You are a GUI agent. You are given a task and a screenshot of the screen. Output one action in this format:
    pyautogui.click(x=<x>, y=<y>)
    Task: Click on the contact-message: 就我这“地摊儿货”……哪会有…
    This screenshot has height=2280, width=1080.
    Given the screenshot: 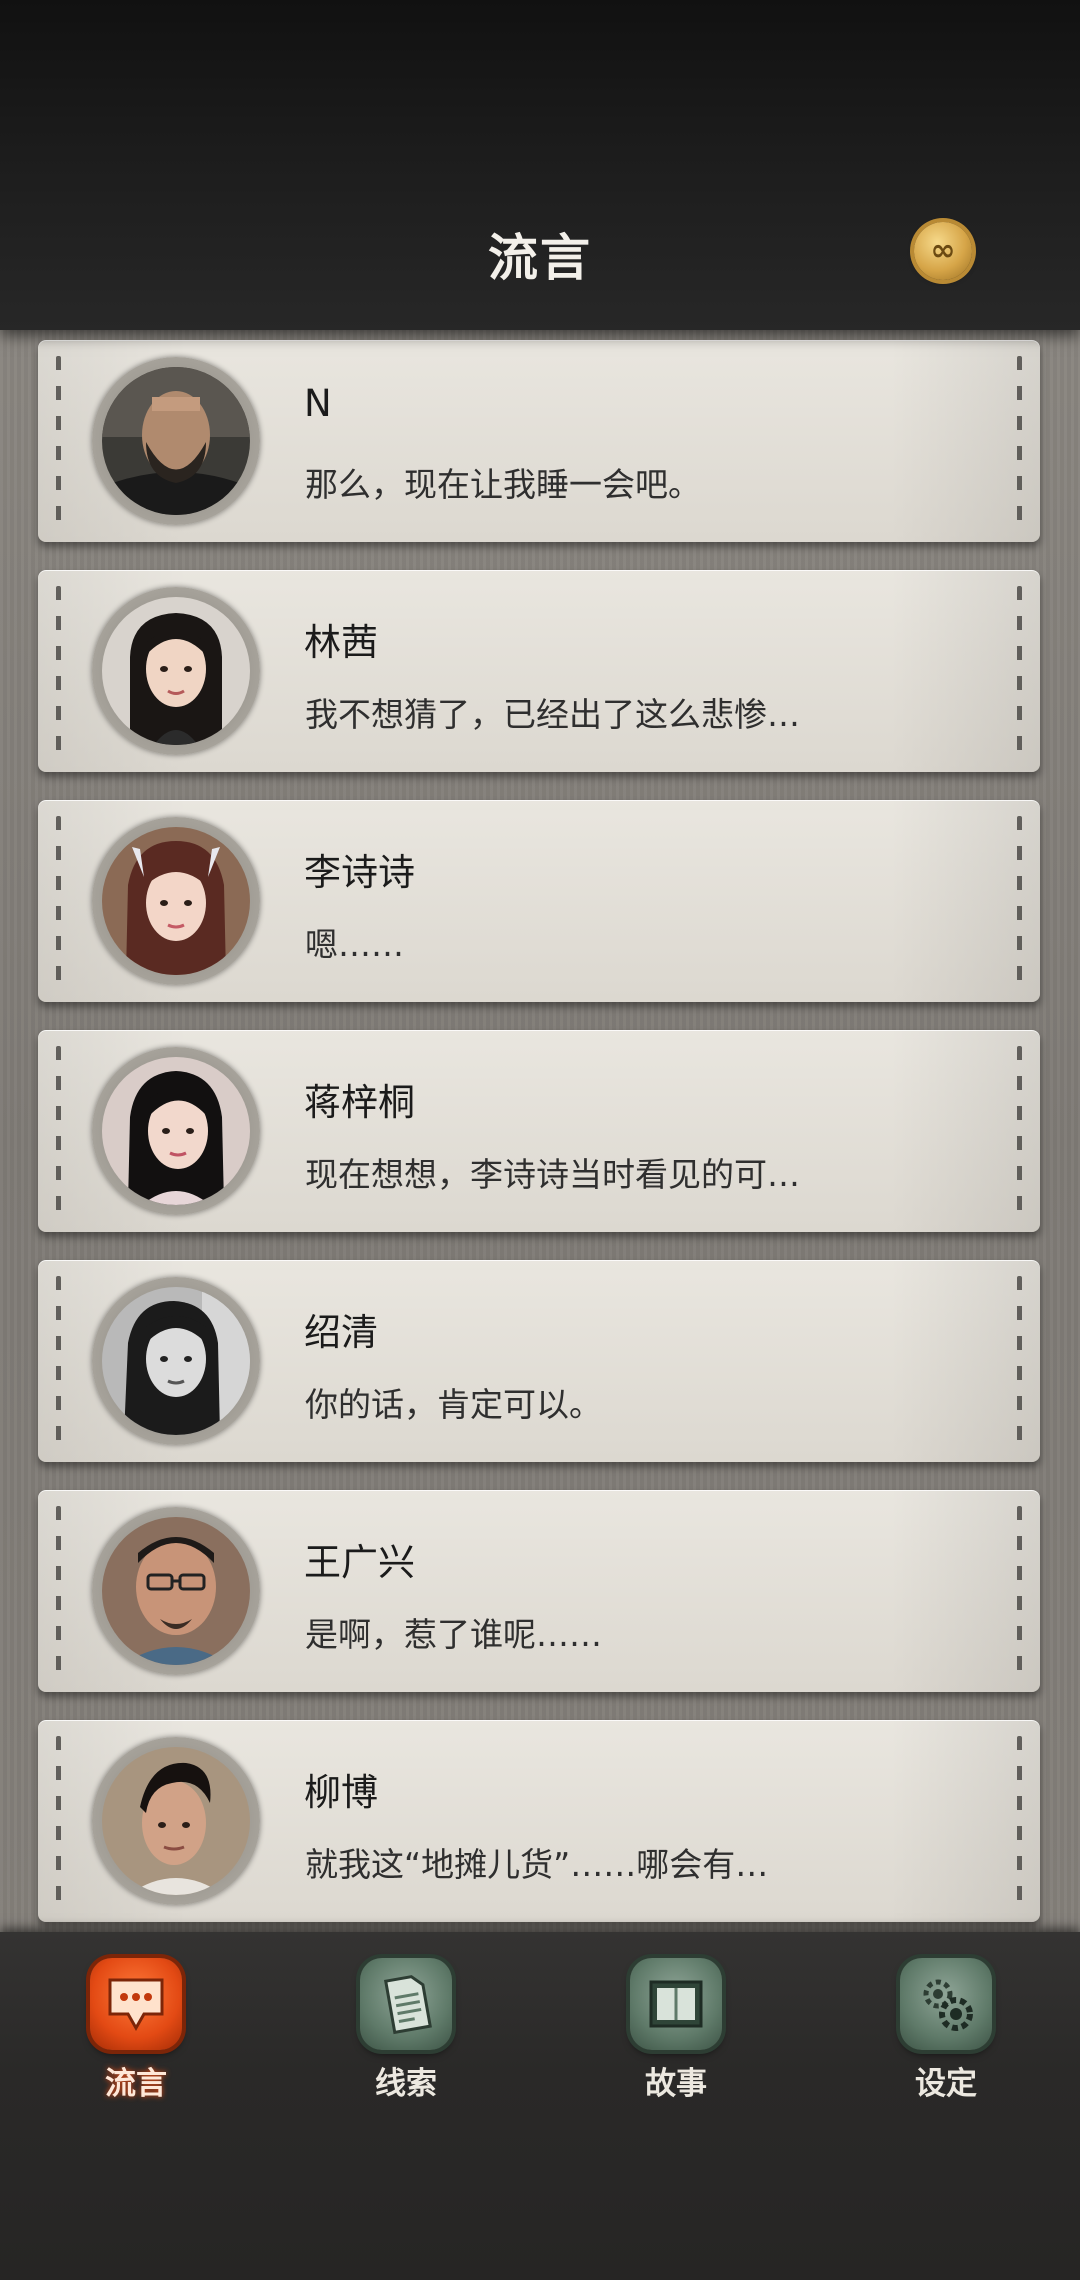 What is the action you would take?
    pyautogui.click(x=537, y=1864)
    